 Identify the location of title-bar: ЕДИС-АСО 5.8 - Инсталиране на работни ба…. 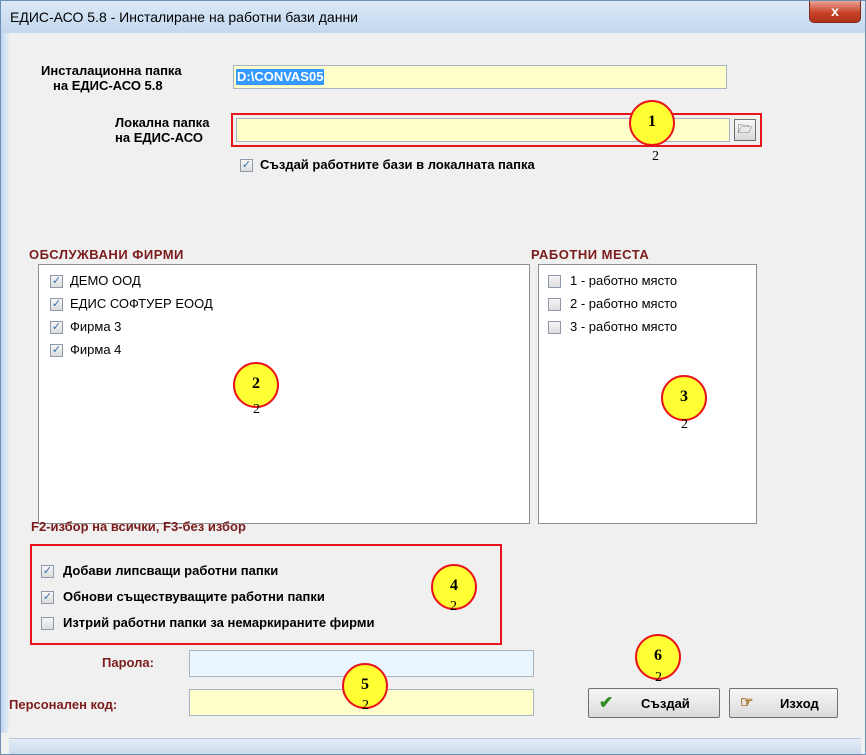
(433, 17).